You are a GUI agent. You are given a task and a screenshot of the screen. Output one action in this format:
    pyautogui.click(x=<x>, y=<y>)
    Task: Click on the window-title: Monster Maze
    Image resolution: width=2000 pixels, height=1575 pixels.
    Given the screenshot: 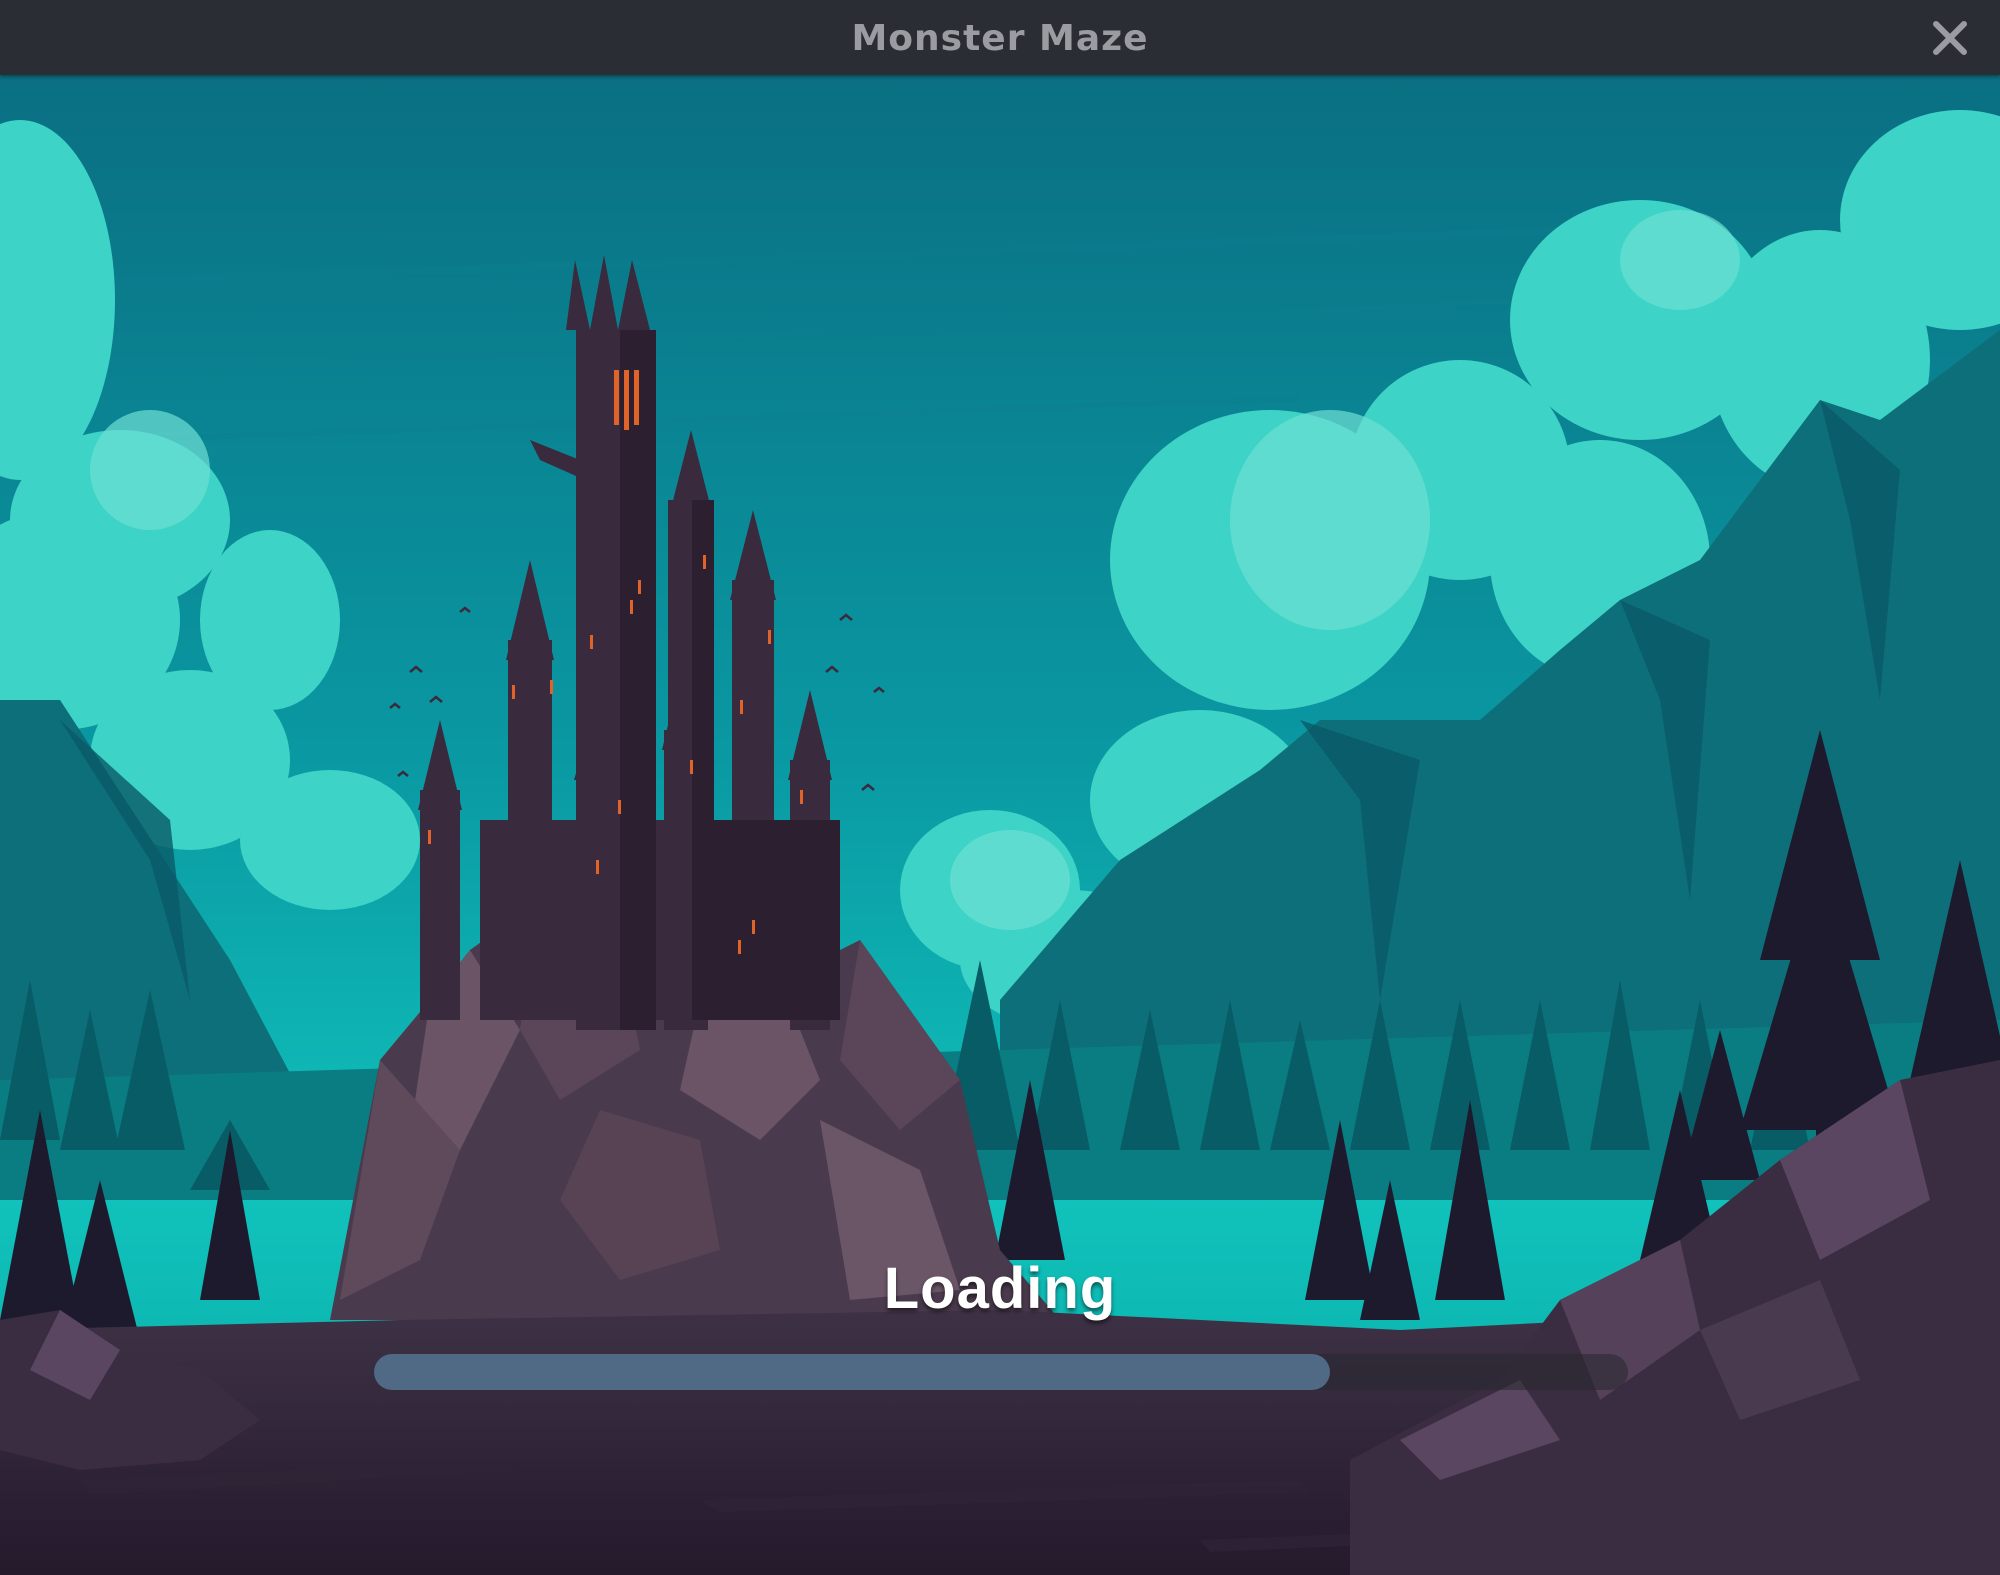 What is the action you would take?
    pyautogui.click(x=1000, y=38)
    